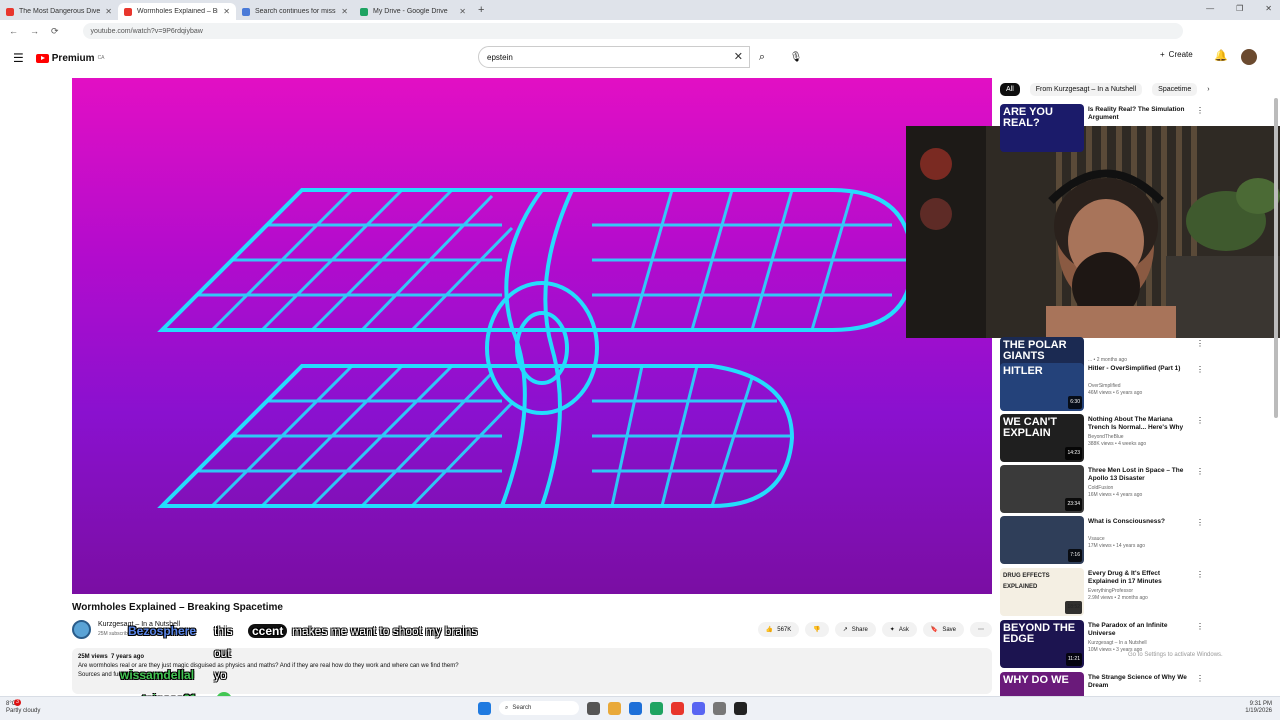 The height and width of the screenshot is (720, 1280). Describe the element at coordinates (778, 629) in the screenshot. I see `like-button: 👍 567K` at that location.